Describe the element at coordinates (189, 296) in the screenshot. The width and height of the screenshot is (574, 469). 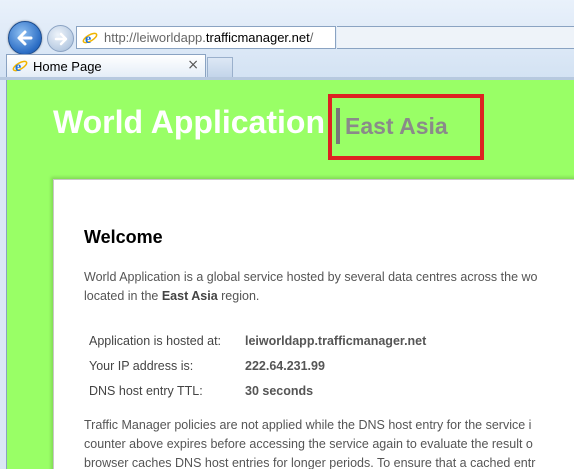
I see `intro-region: East Asia` at that location.